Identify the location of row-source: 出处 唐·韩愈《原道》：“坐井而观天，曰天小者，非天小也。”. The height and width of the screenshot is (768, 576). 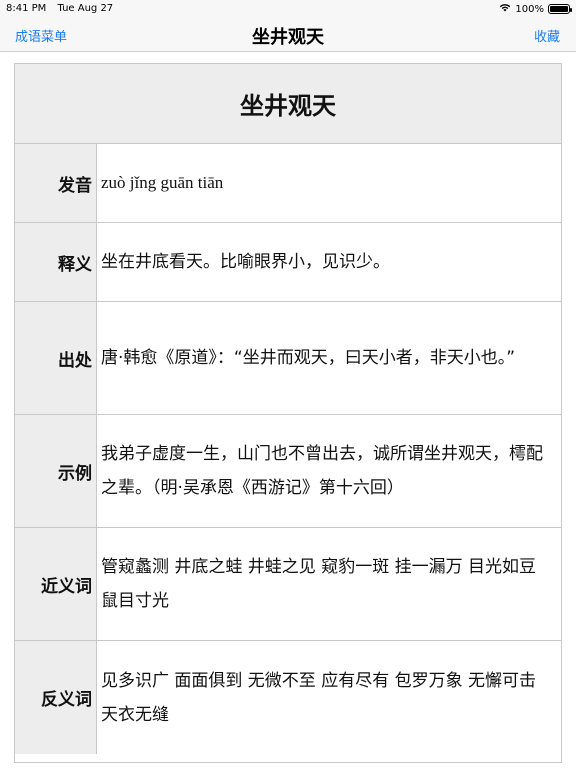
(288, 358).